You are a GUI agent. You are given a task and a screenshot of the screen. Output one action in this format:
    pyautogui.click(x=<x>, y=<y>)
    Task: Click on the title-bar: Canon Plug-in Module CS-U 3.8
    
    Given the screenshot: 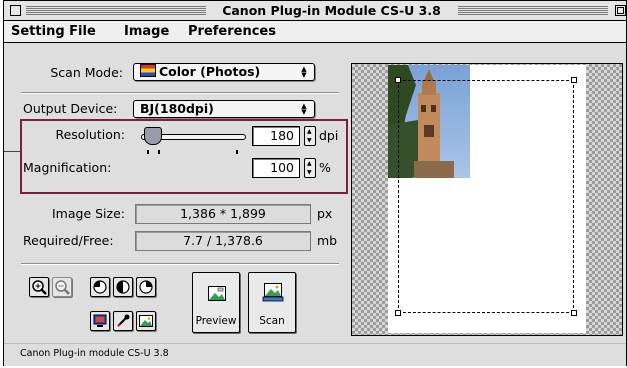 What is the action you would take?
    pyautogui.click(x=315, y=11)
    